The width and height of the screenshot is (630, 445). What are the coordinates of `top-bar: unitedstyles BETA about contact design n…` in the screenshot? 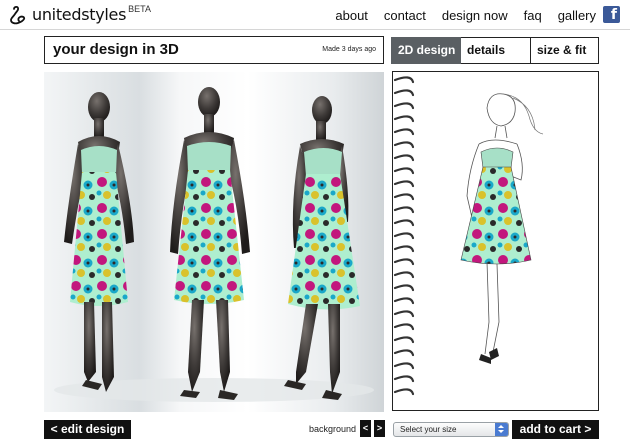 It's located at (315, 15).